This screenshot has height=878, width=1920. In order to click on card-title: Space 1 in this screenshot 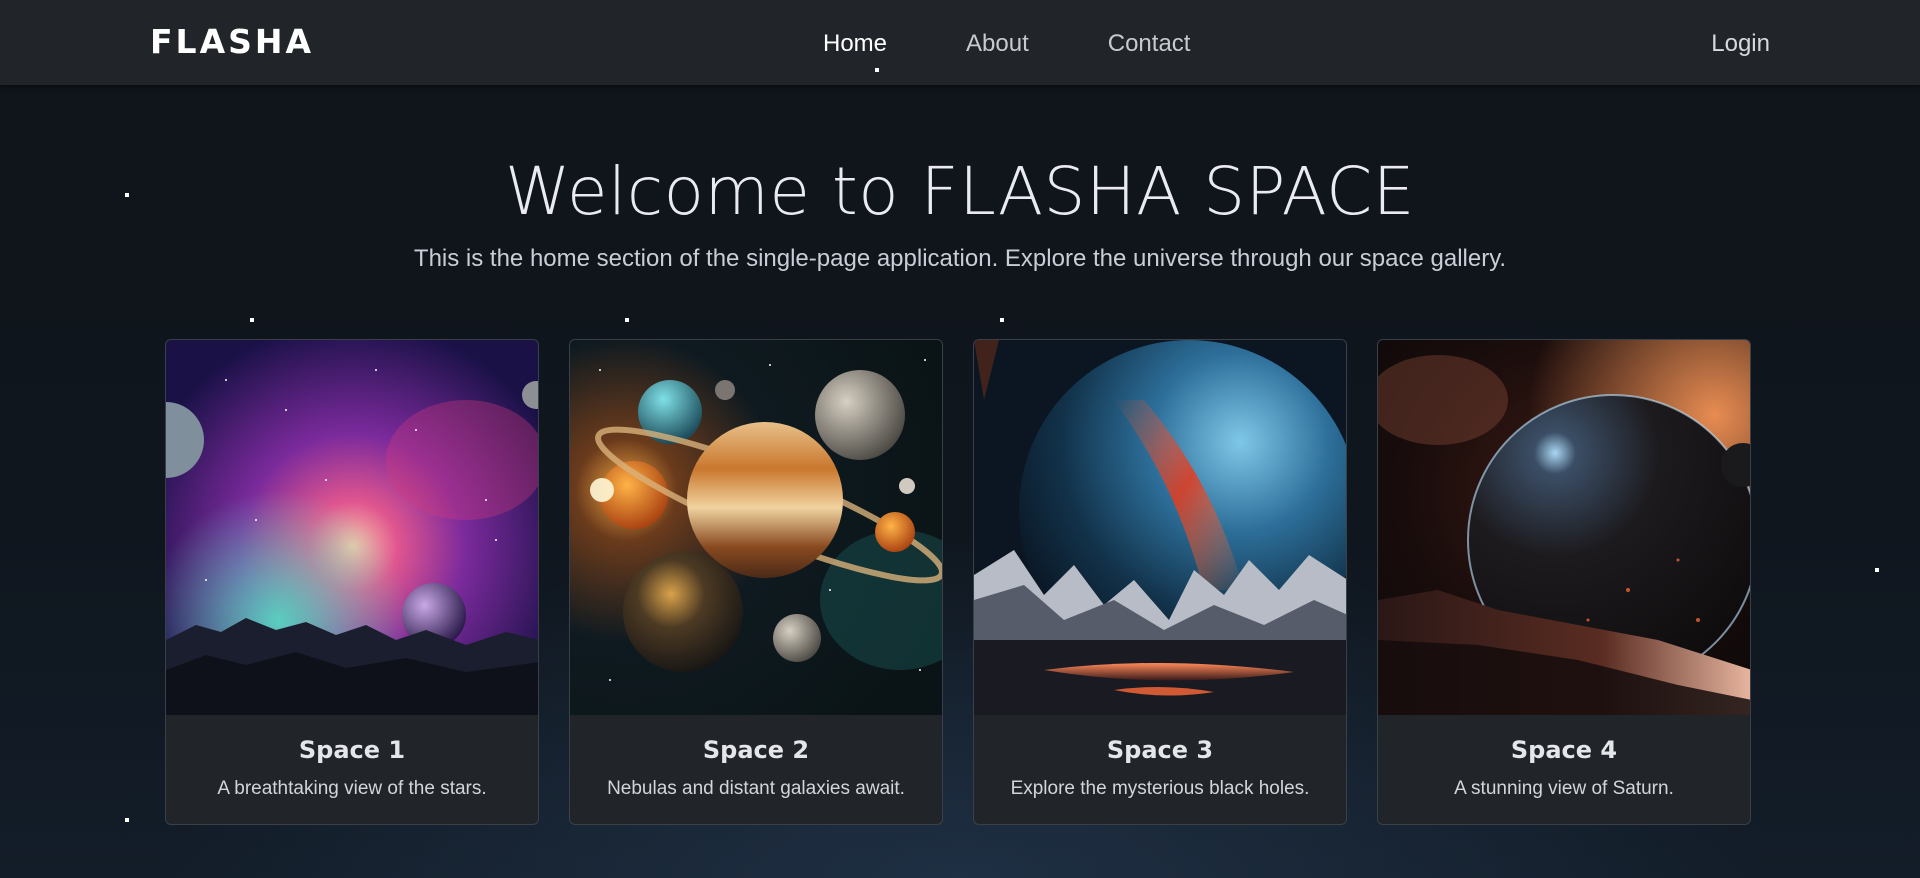, I will do `click(352, 750)`.